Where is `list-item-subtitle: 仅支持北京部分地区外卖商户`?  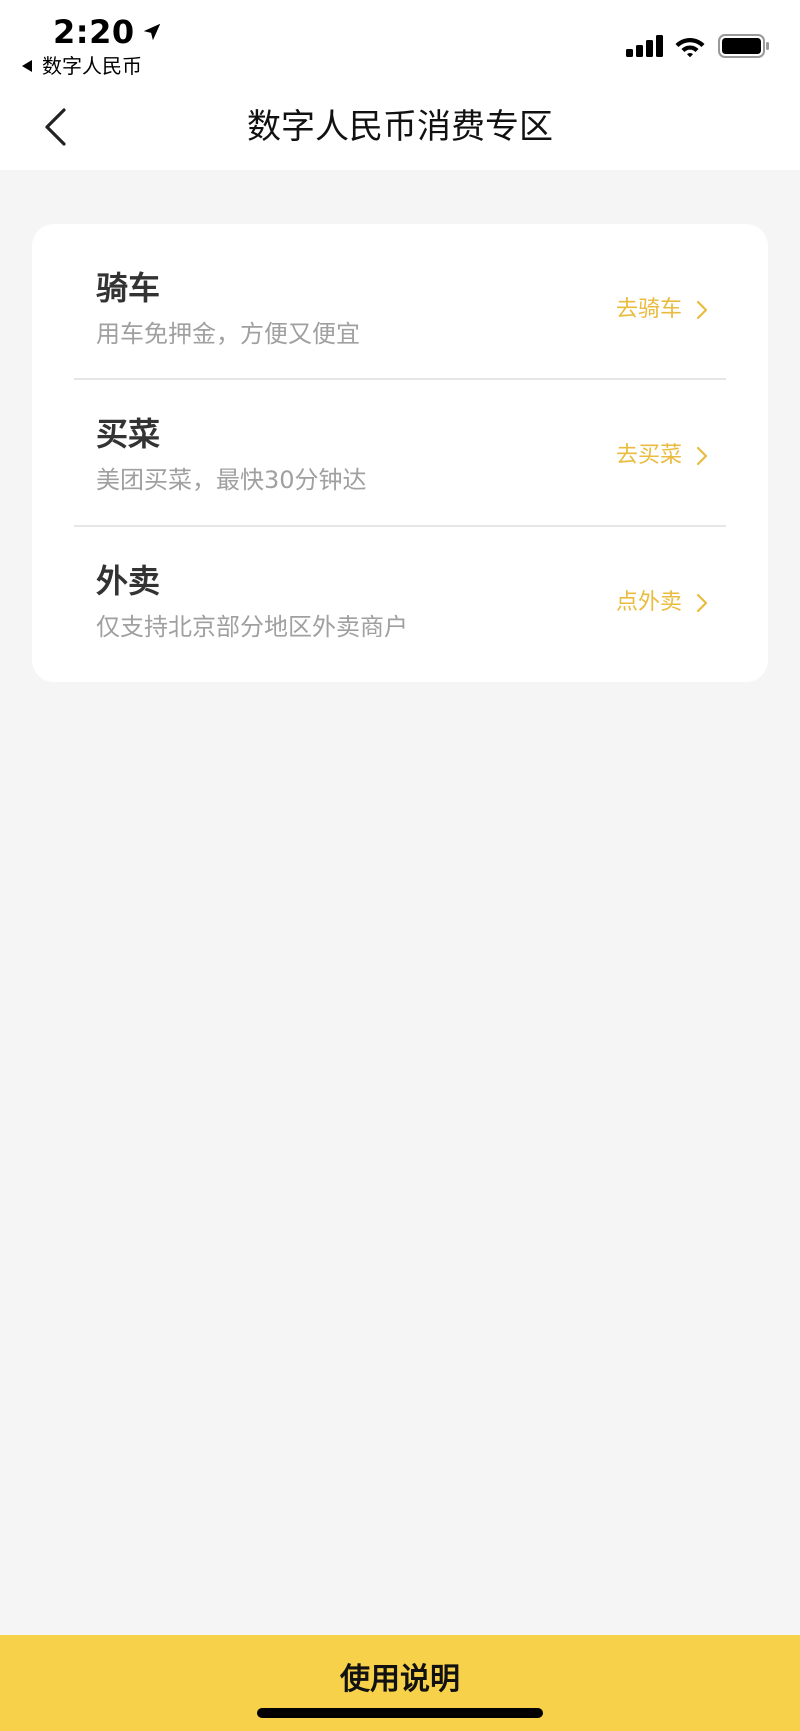
list-item-subtitle: 仅支持北京部分地区外卖商户 is located at coordinates (252, 627).